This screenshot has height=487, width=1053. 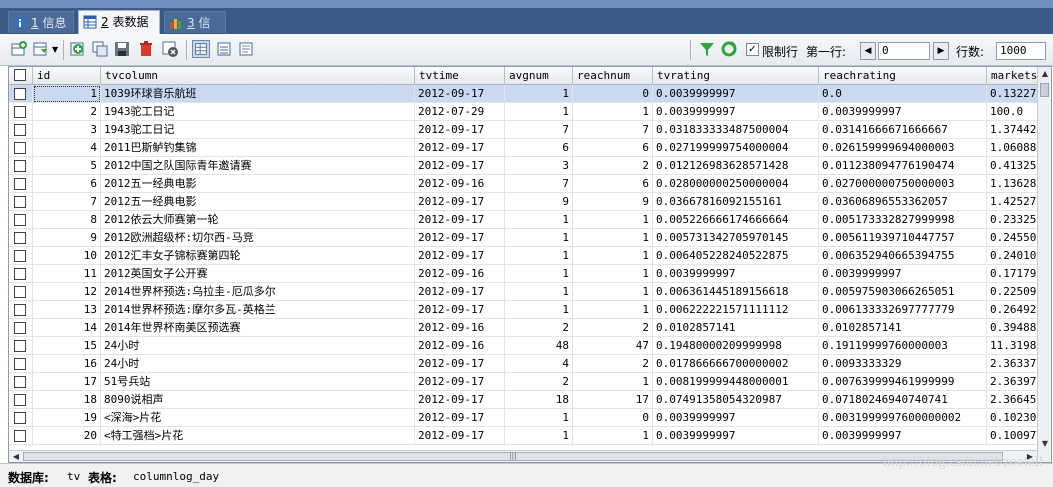 I want to click on grid-view-icon, so click(x=201, y=49).